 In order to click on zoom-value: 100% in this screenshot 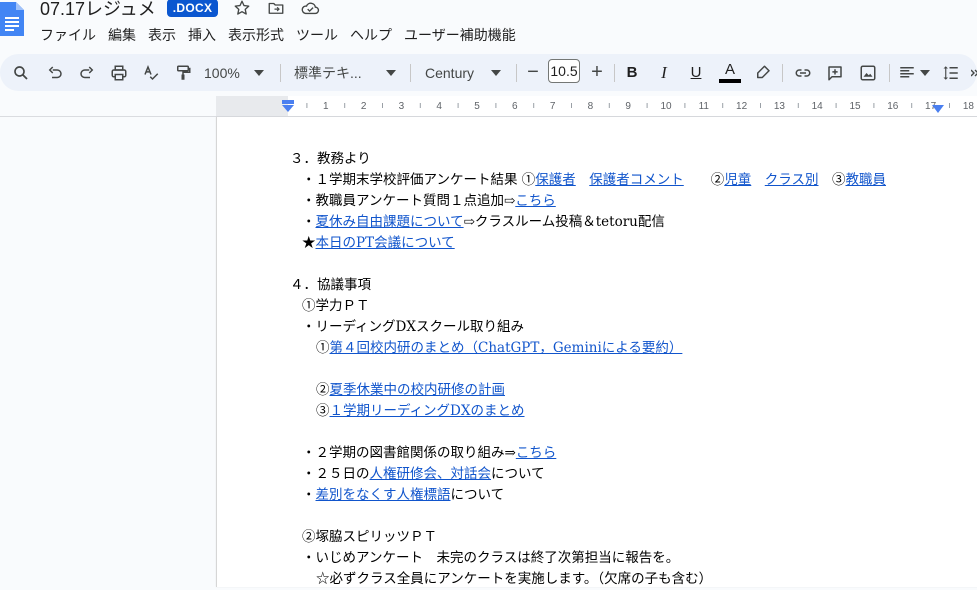, I will do `click(222, 72)`.